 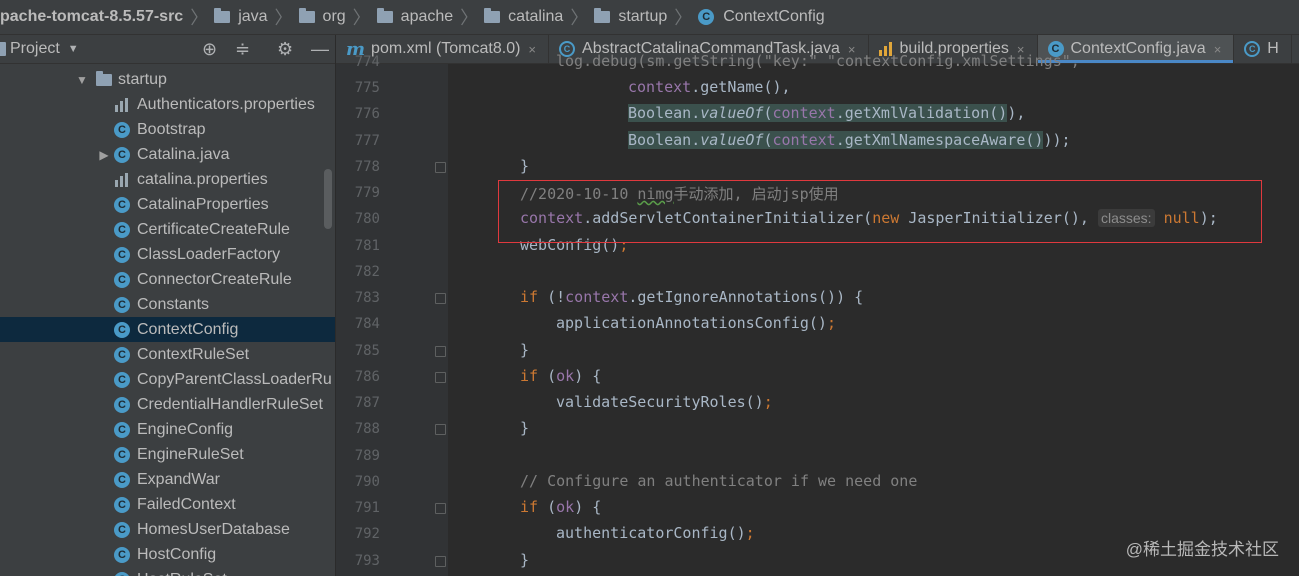 I want to click on code-line-784: applicationAnnotationsConfig();, so click(x=696, y=323).